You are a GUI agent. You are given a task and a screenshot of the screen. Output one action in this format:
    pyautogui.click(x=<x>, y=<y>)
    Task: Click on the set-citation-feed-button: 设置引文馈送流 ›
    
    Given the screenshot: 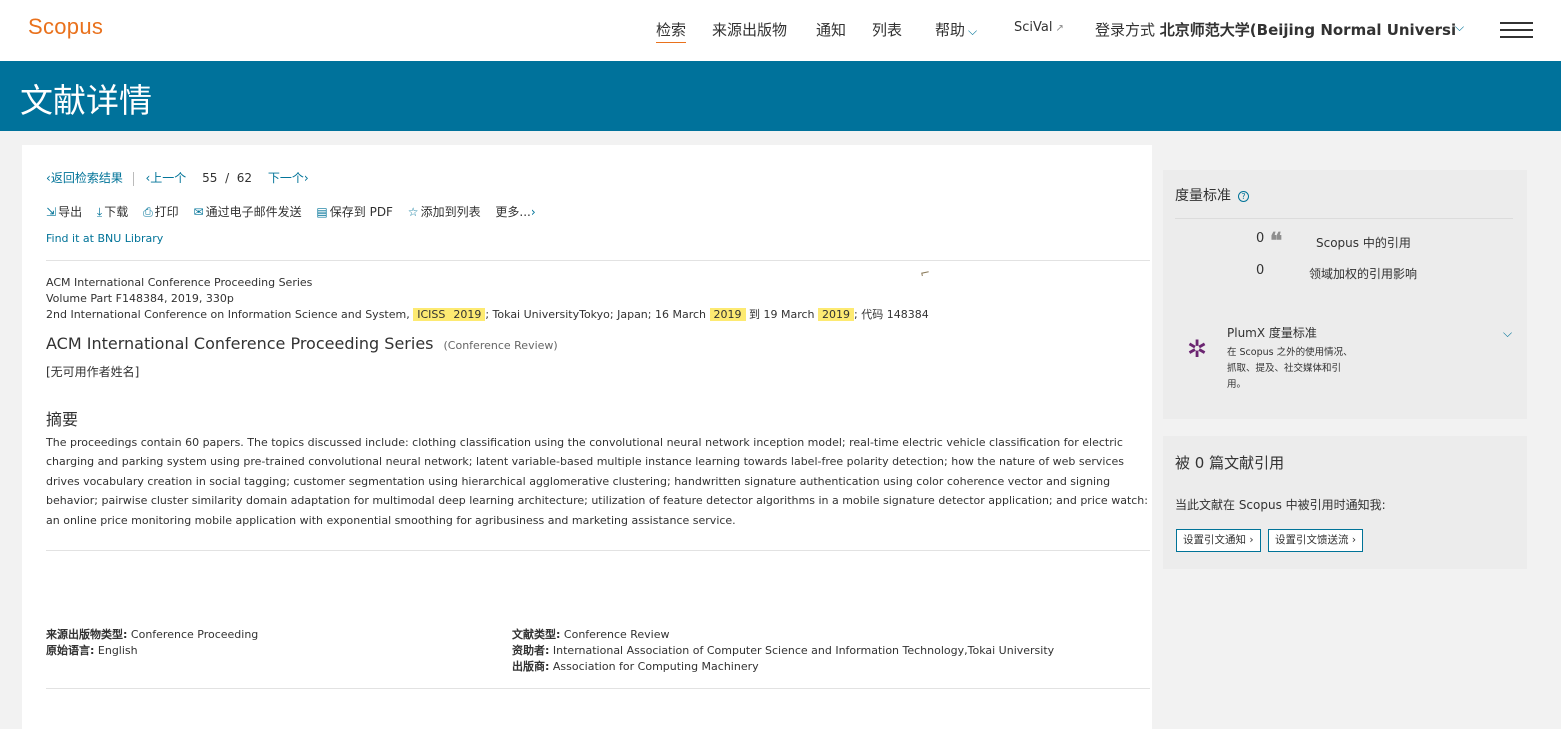 What is the action you would take?
    pyautogui.click(x=1316, y=540)
    